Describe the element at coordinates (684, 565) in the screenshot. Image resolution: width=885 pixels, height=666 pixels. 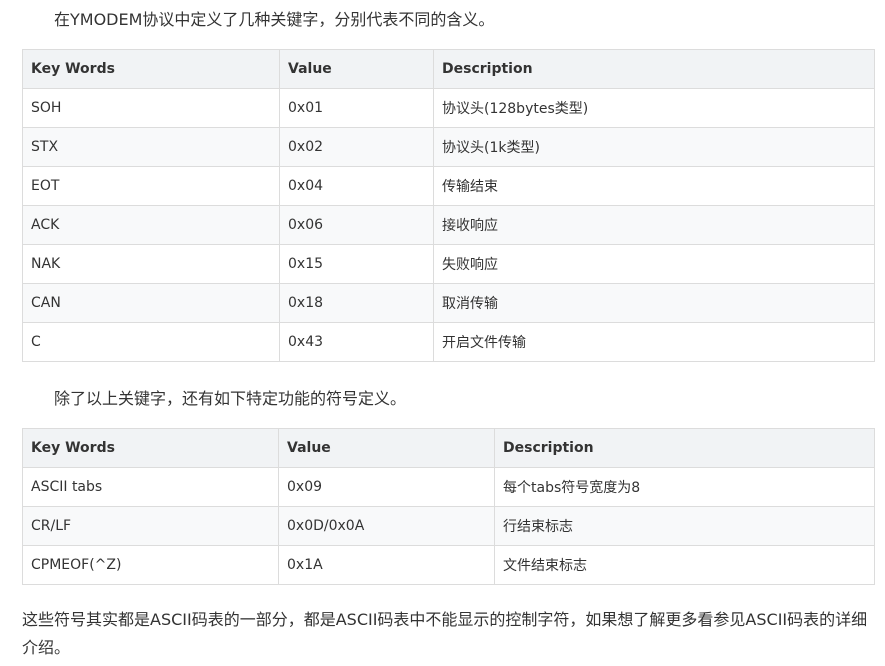
I see `description-cell: 文件结束标志` at that location.